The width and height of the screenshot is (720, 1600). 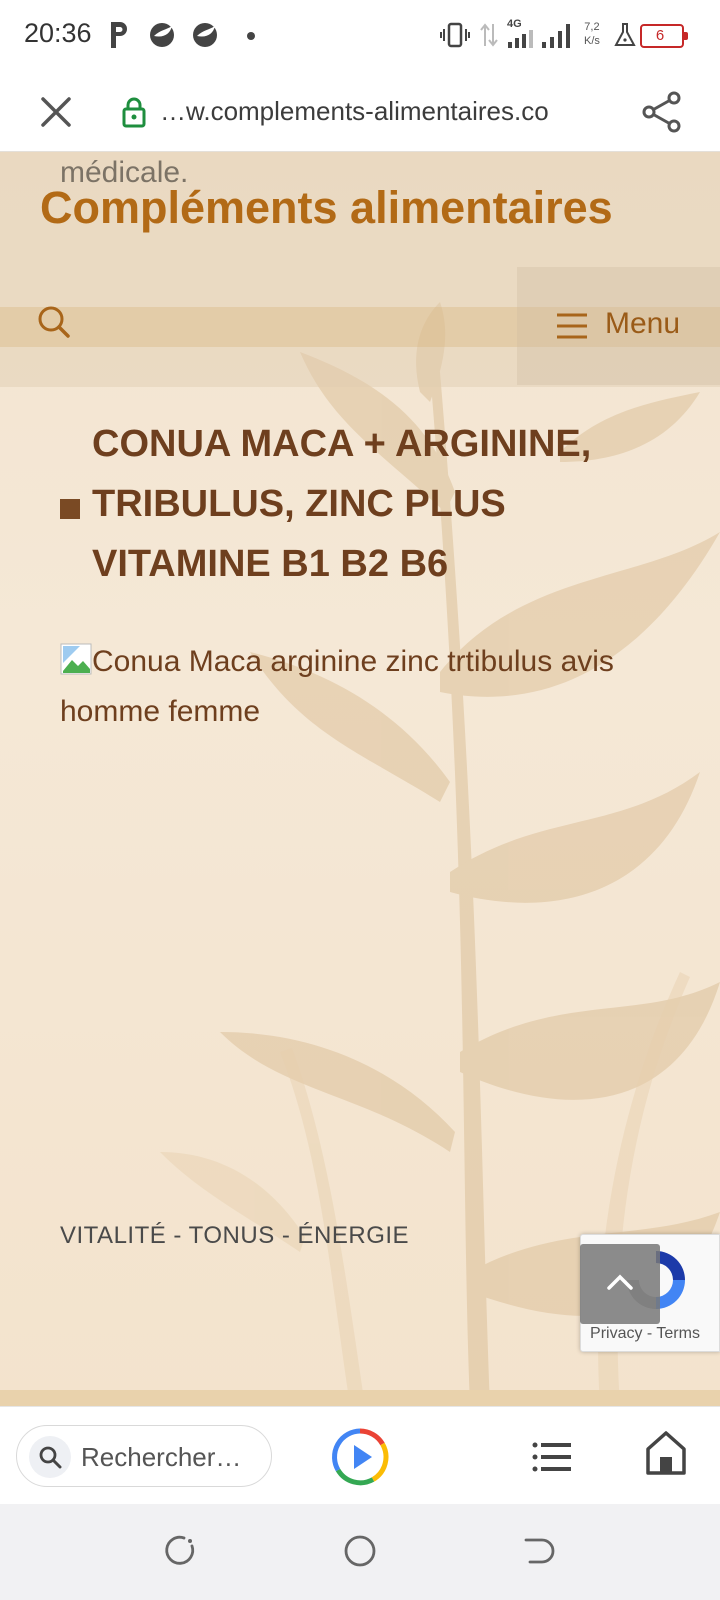 What do you see at coordinates (70, 509) in the screenshot?
I see `square-bullet-icon` at bounding box center [70, 509].